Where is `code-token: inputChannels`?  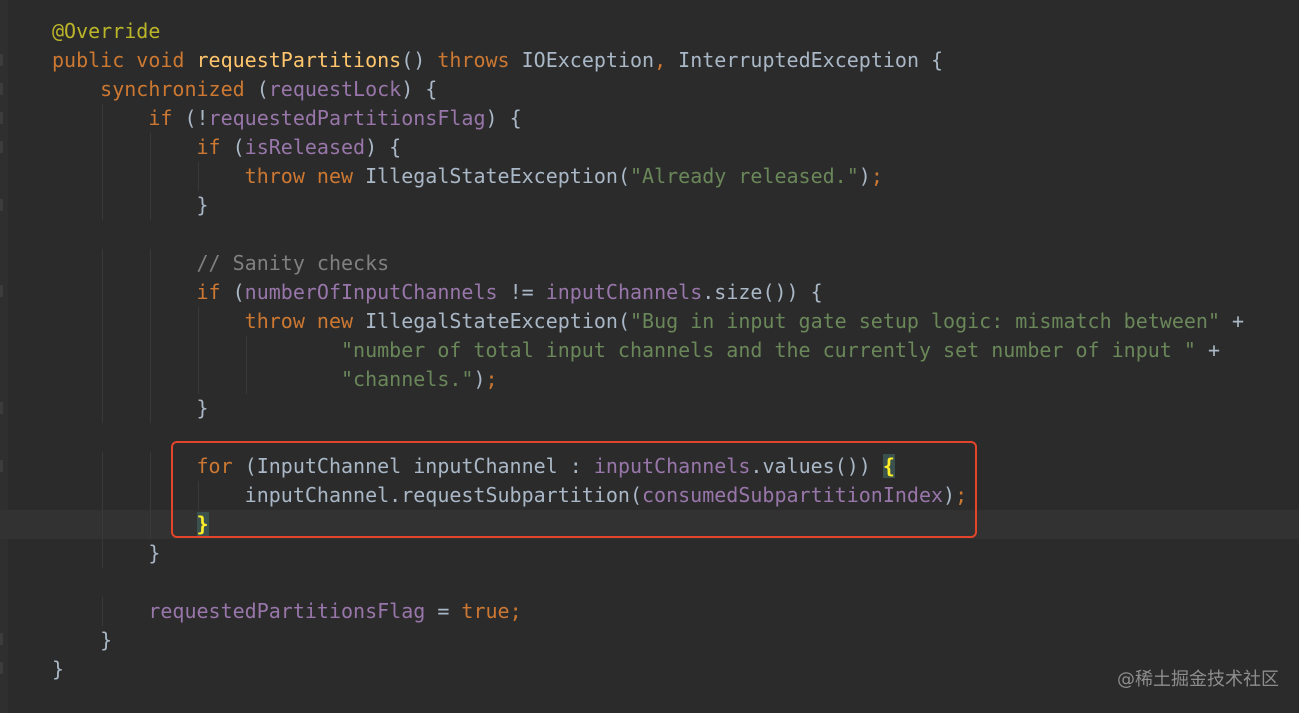
code-token: inputChannels is located at coordinates (624, 292).